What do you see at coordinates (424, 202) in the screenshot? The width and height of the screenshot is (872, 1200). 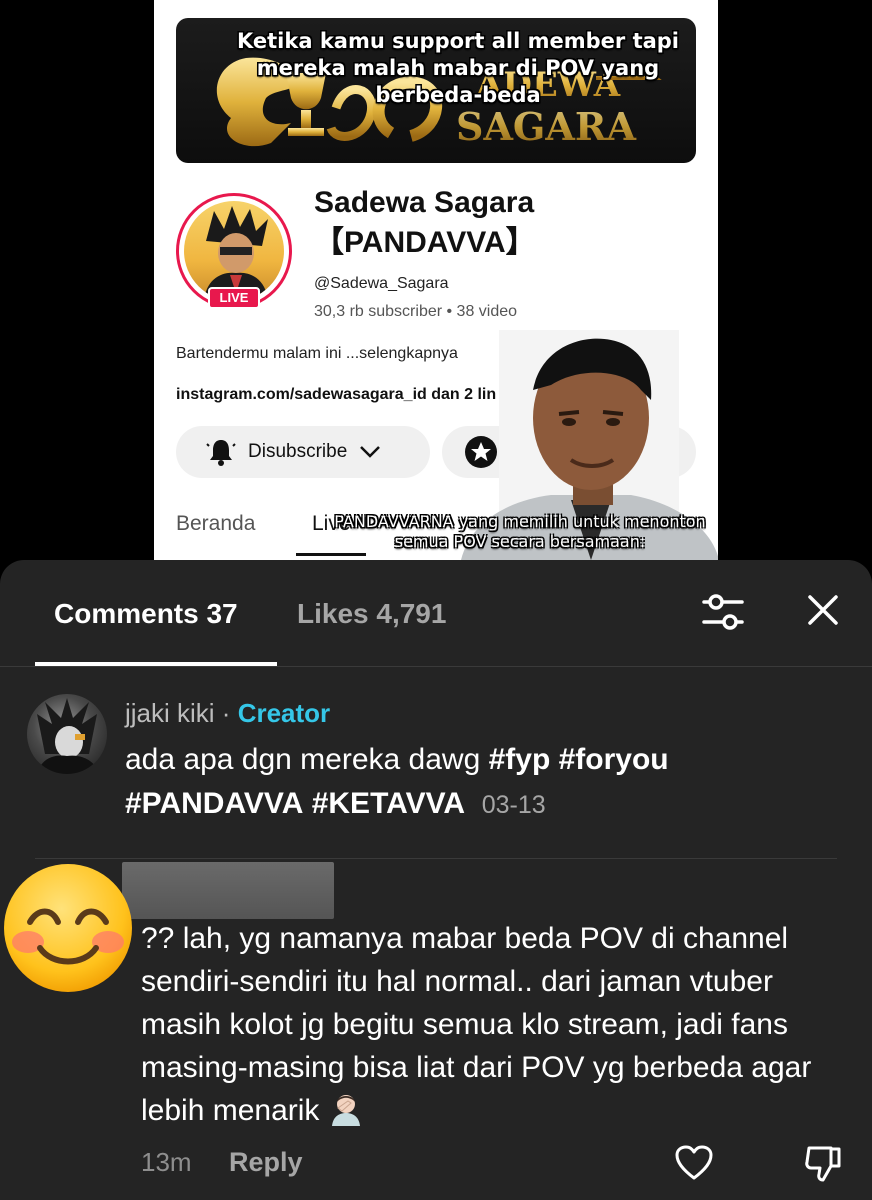 I see `channel-name: Sadewa Sagara` at bounding box center [424, 202].